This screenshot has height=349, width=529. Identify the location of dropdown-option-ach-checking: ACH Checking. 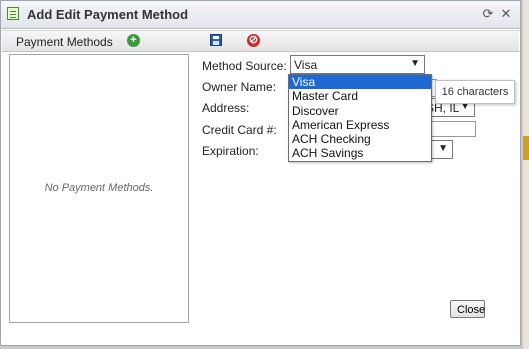
(360, 139).